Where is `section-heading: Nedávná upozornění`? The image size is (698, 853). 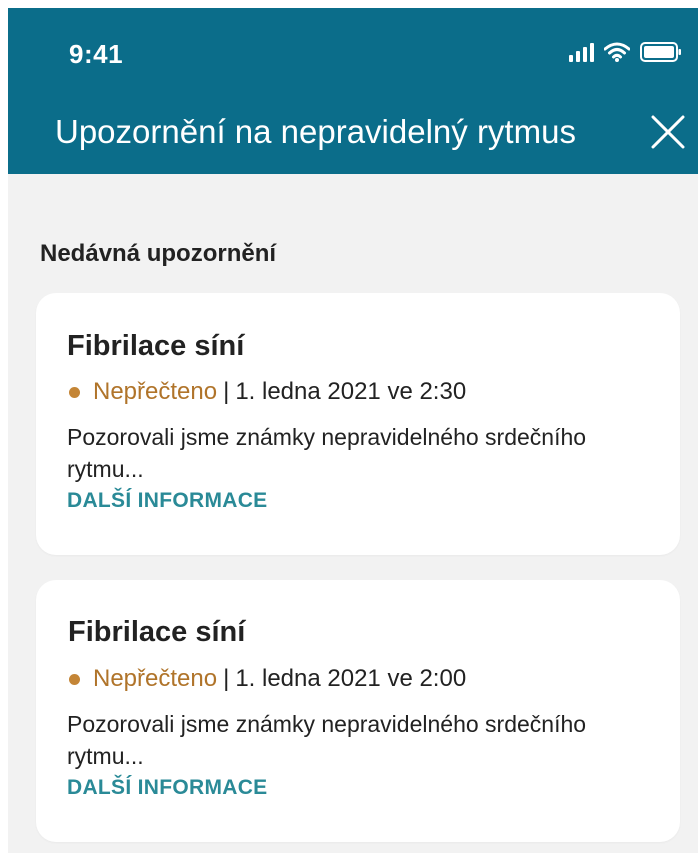
section-heading: Nedávná upozornění is located at coordinates (158, 253).